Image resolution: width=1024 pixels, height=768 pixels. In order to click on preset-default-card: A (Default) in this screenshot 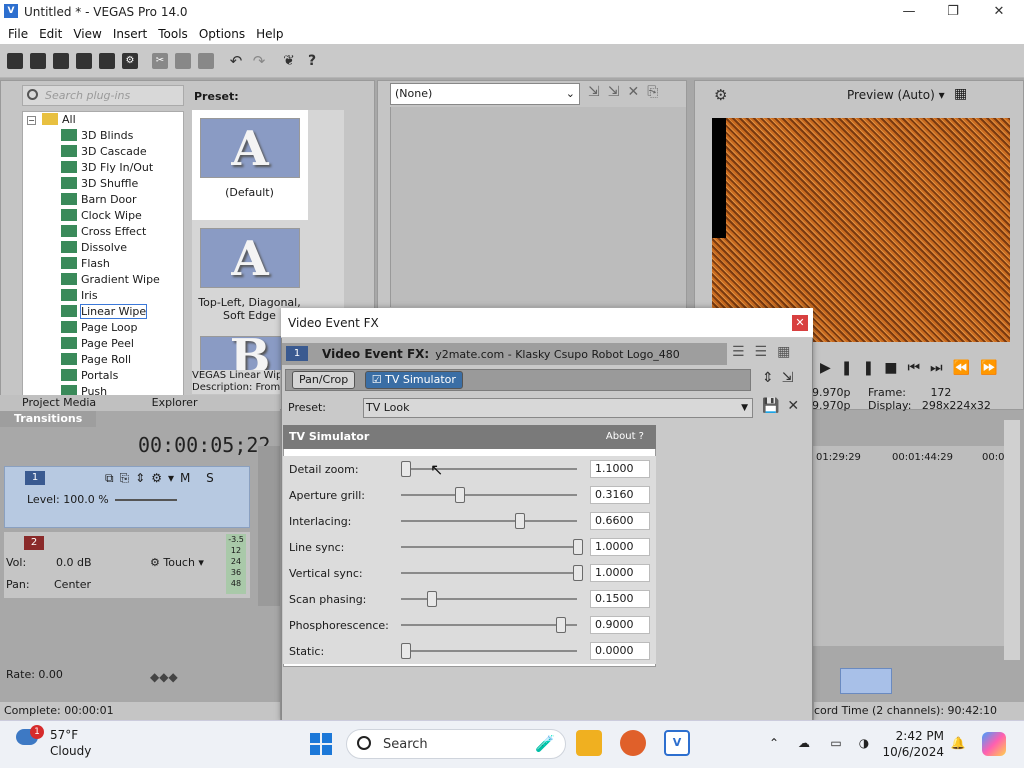, I will do `click(250, 165)`.